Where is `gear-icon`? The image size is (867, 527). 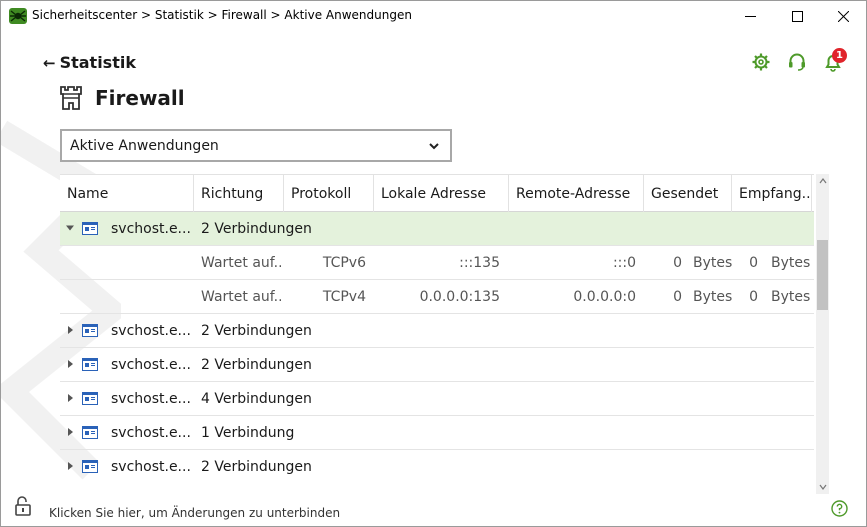
gear-icon is located at coordinates (761, 62).